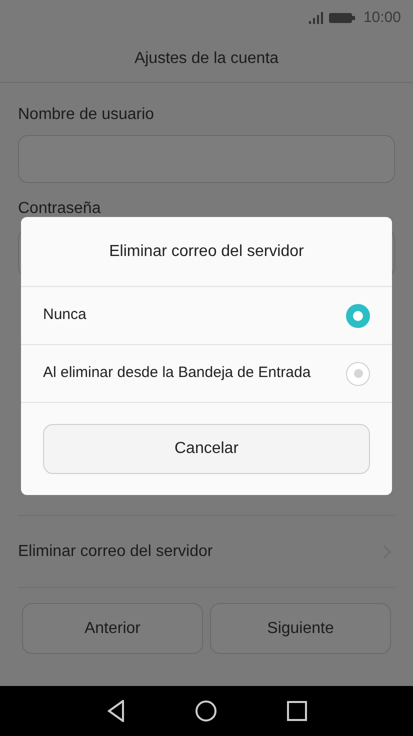  I want to click on nav-button: Siguiente, so click(300, 628).